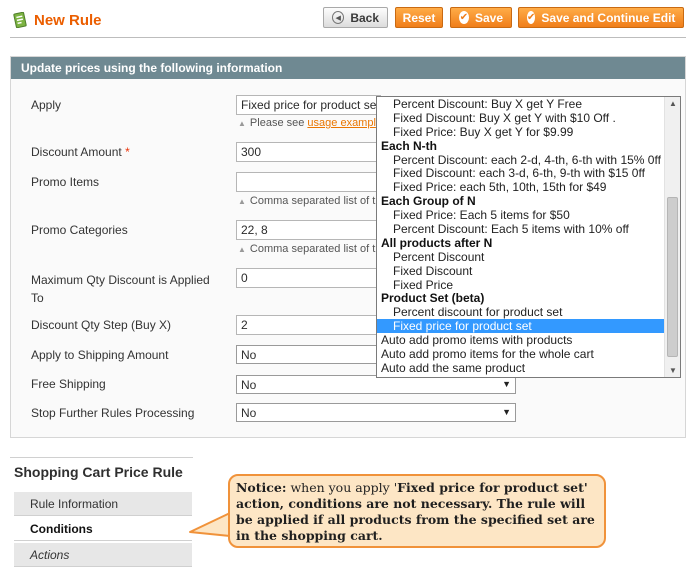 Image resolution: width=689 pixels, height=570 pixels. I want to click on back-label: Back, so click(364, 17).